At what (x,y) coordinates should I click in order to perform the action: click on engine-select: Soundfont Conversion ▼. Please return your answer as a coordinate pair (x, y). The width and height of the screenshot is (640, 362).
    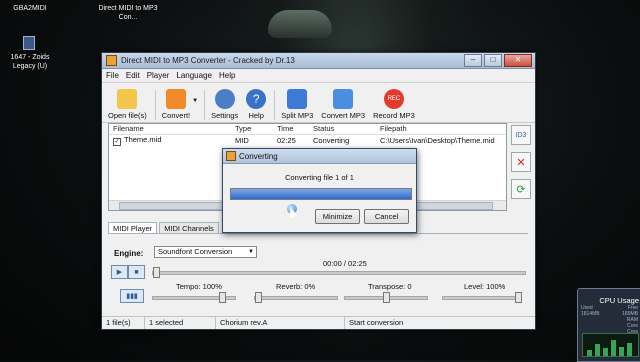
    Looking at the image, I should click on (205, 252).